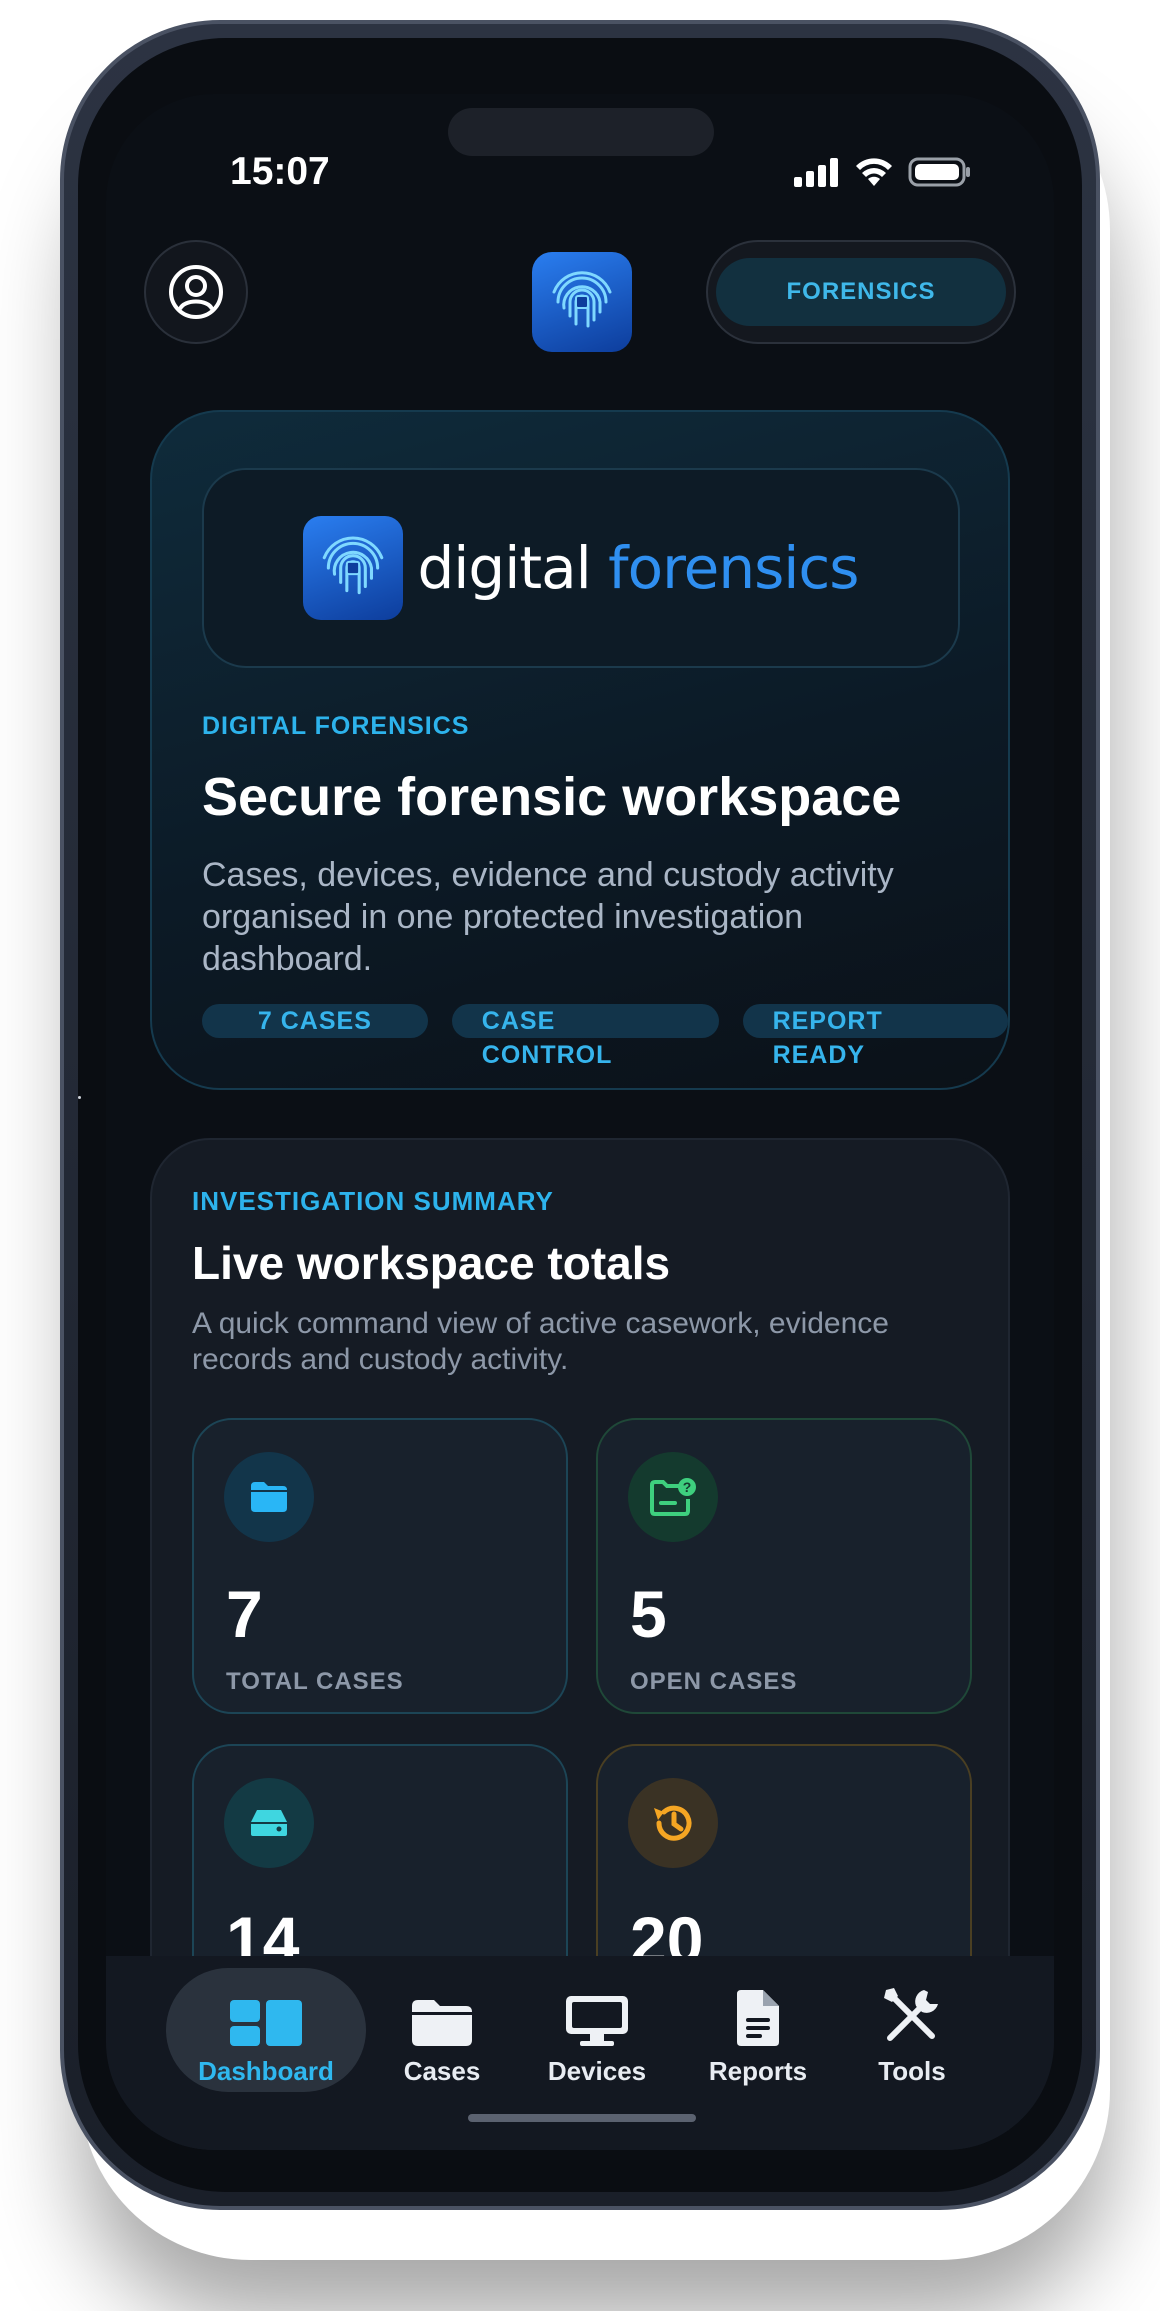 The image size is (1160, 2311). I want to click on user-circle-icon, so click(196, 292).